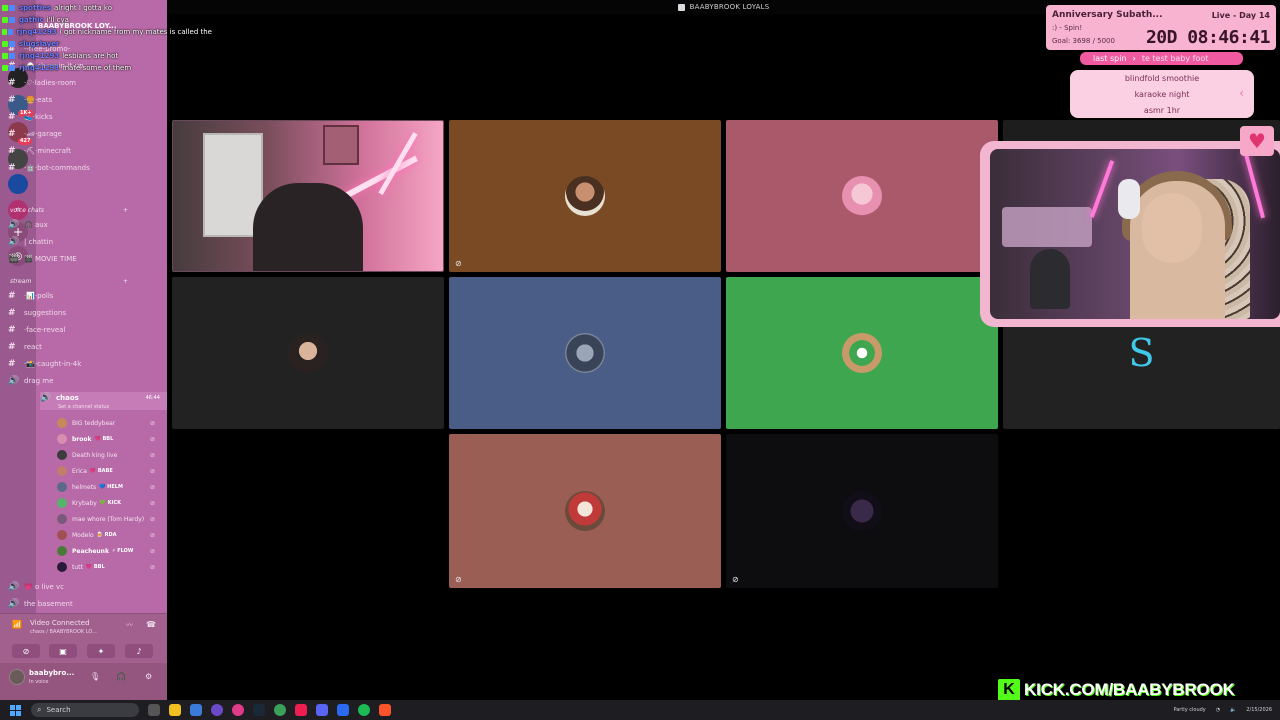  Describe the element at coordinates (68, 381) in the screenshot. I see `text-channel: 🔊 drag me` at that location.